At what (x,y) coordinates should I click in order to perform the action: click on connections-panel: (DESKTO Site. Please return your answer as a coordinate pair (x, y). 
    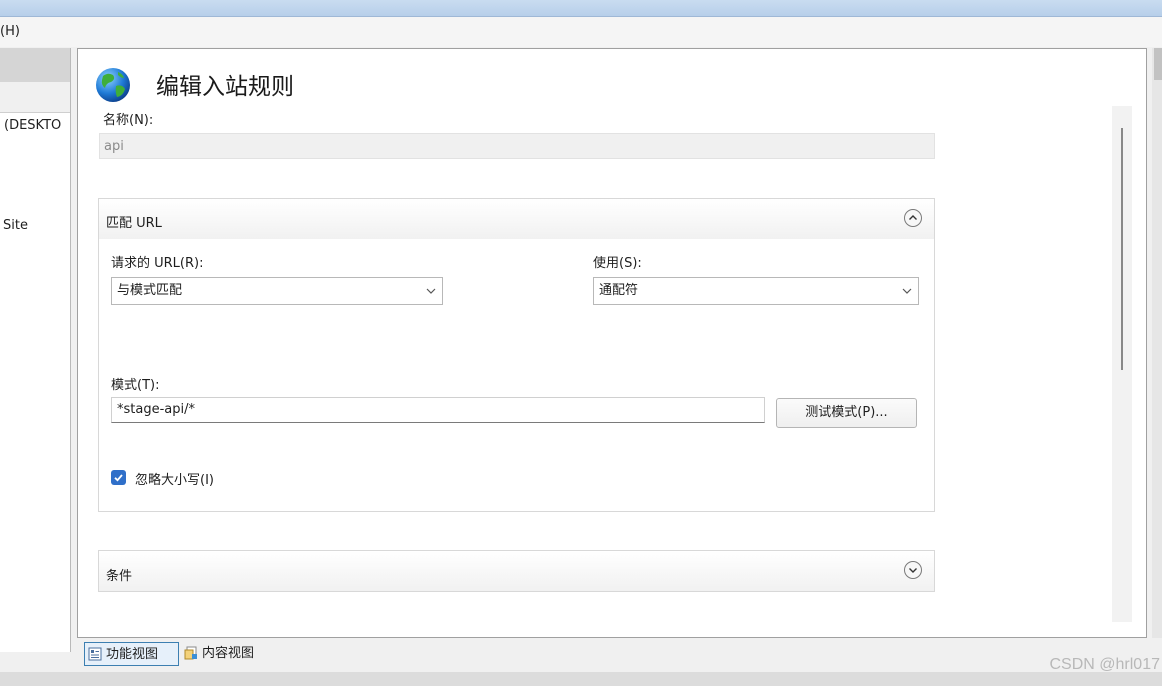
    Looking at the image, I should click on (35, 350).